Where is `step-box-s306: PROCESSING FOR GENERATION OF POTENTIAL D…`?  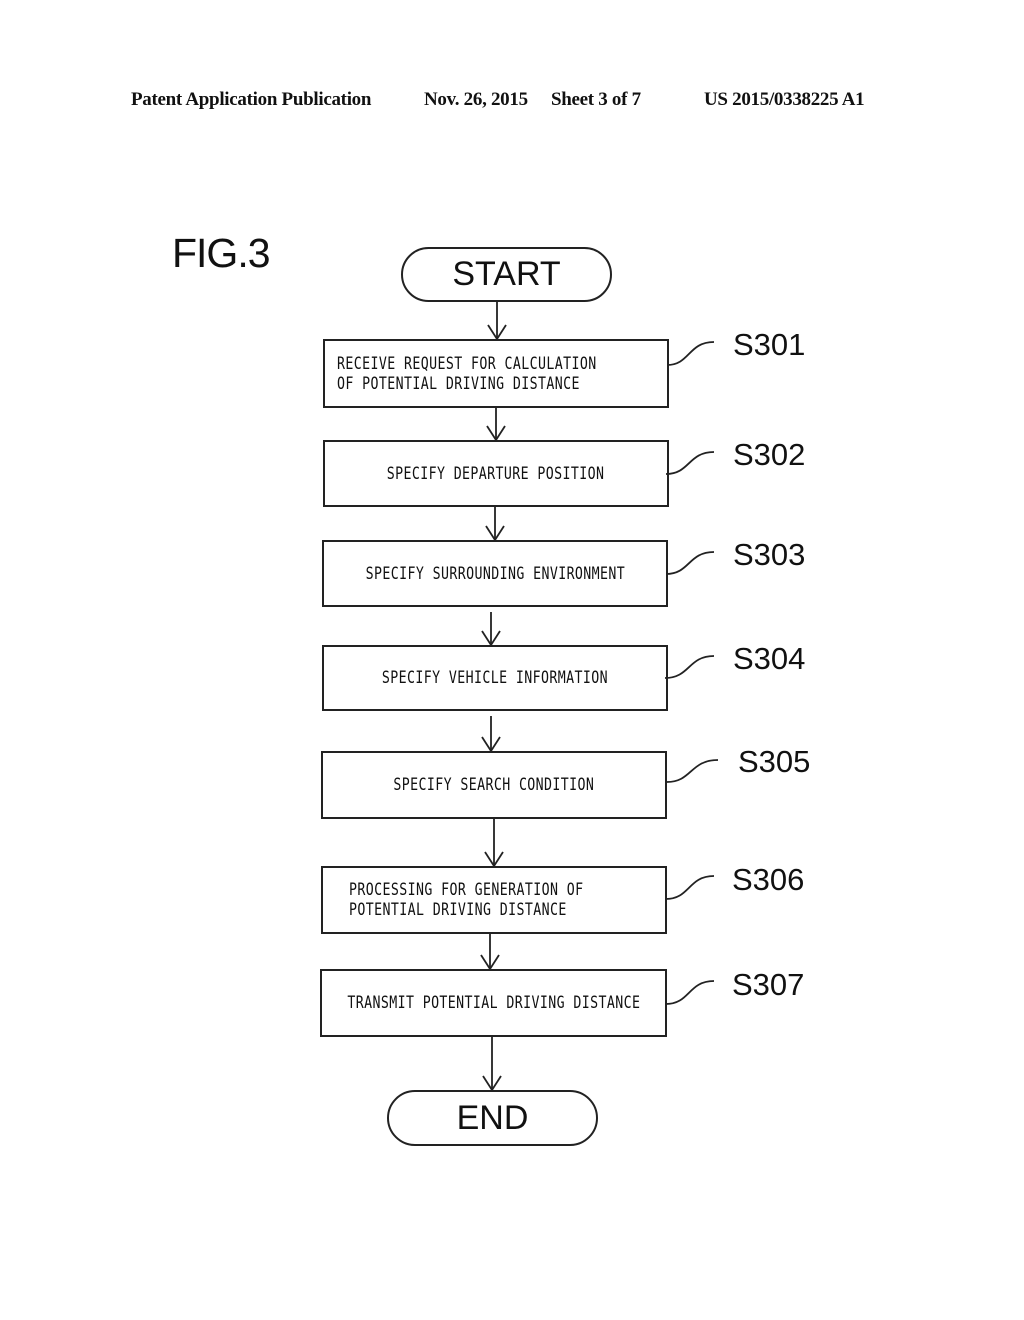
step-box-s306: PROCESSING FOR GENERATION OF POTENTIAL D… is located at coordinates (494, 900).